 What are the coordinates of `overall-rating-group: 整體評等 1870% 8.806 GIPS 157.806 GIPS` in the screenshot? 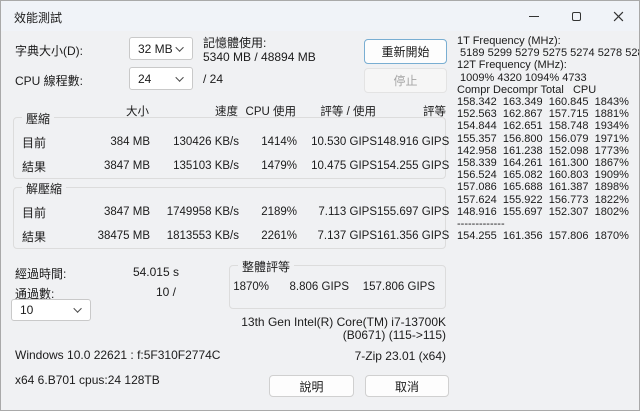 It's located at (337, 283).